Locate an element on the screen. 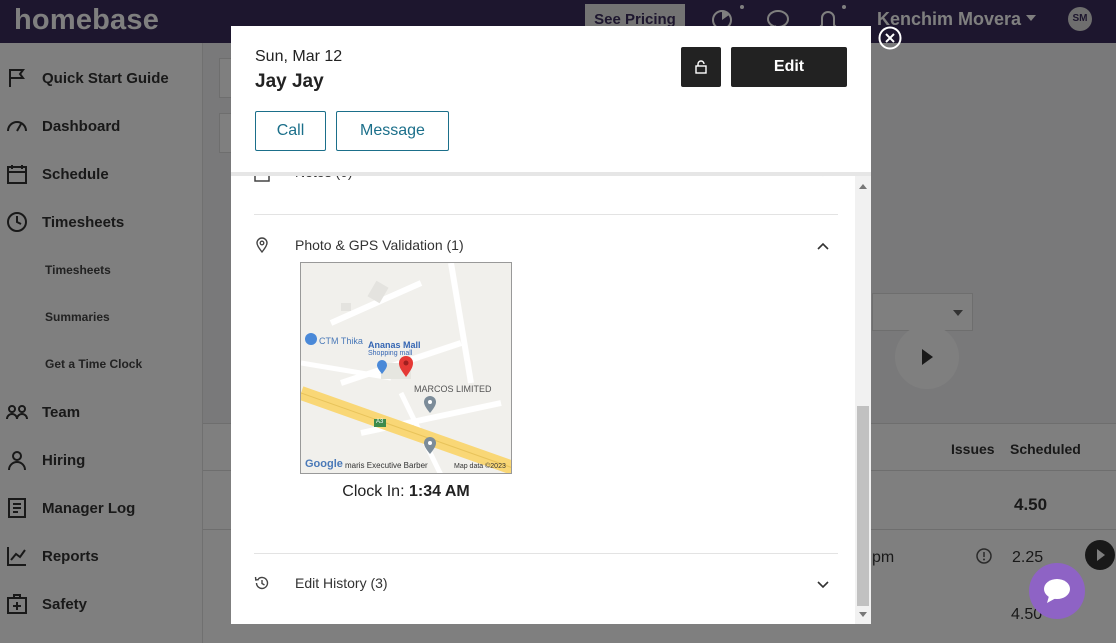 The height and width of the screenshot is (643, 1116). location-marker-icon is located at coordinates (406, 366).